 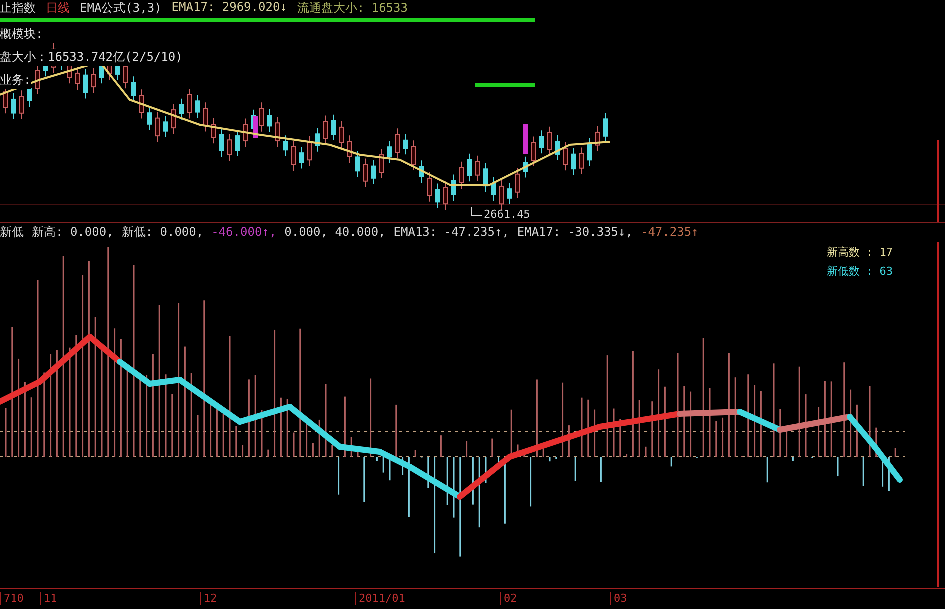 I want to click on indicator-value-text: 0.000, 40.000,, so click(x=335, y=232).